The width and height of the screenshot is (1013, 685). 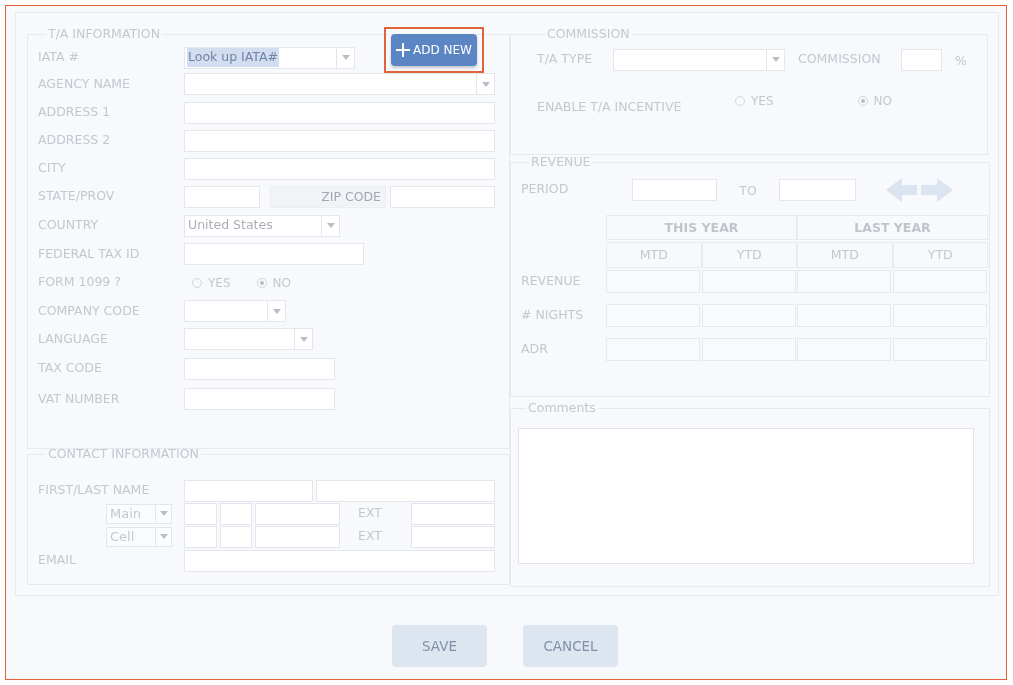 I want to click on comments-textarea, so click(x=746, y=495).